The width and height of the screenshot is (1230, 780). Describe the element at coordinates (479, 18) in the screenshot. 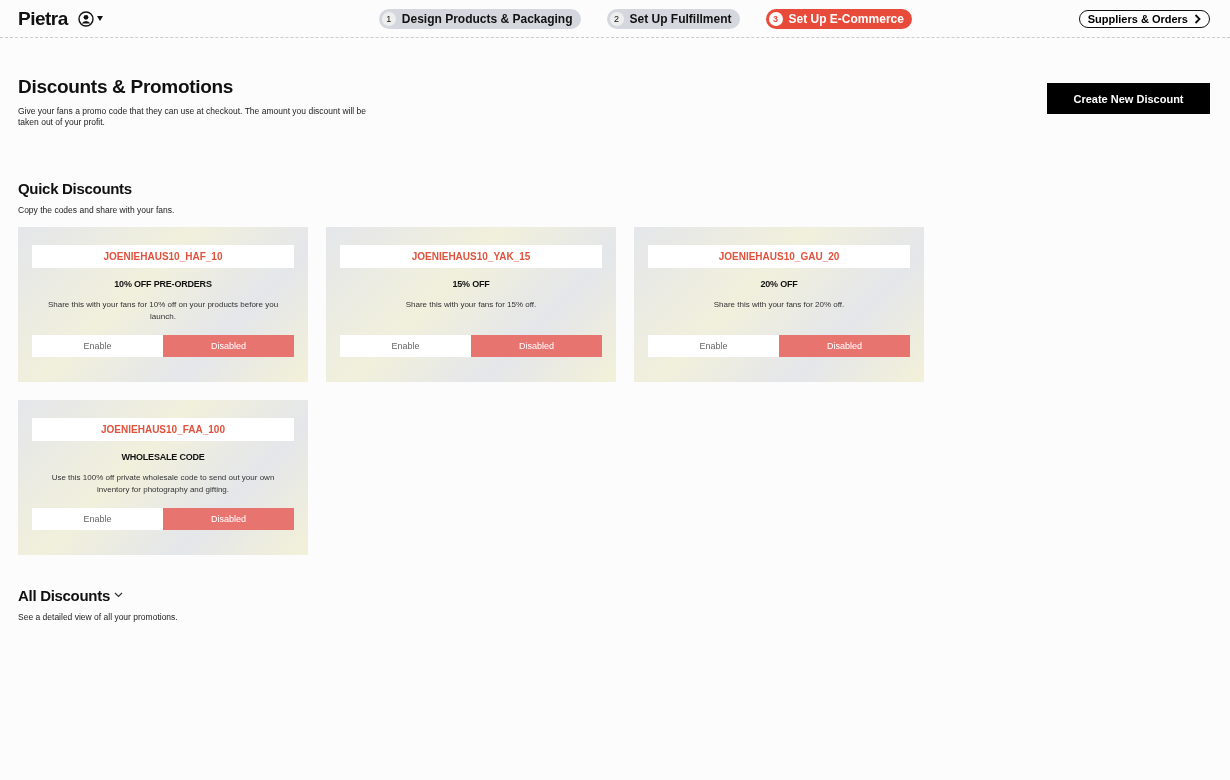

I see `step-tab: 1 Design Products & Packaging` at that location.